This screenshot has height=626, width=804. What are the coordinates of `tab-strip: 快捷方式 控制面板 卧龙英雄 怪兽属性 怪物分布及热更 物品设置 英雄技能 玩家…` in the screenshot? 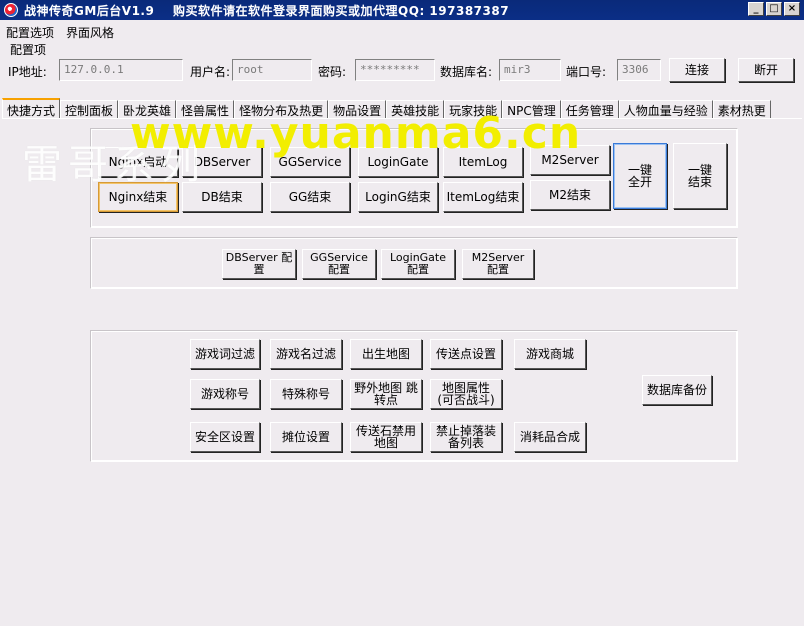 It's located at (386, 108).